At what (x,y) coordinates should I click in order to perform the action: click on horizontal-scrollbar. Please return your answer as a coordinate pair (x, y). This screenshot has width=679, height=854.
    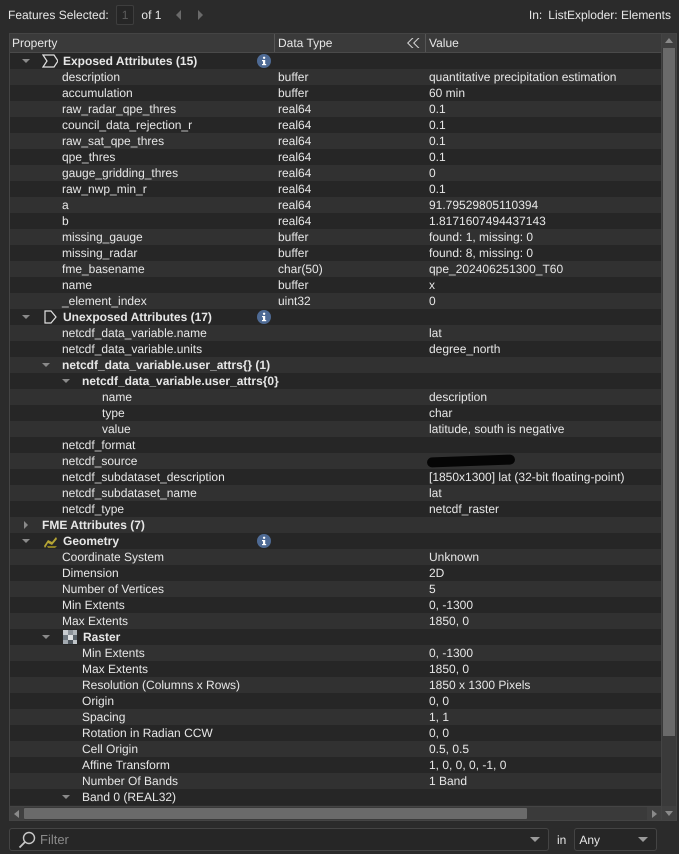
    Looking at the image, I should click on (335, 813).